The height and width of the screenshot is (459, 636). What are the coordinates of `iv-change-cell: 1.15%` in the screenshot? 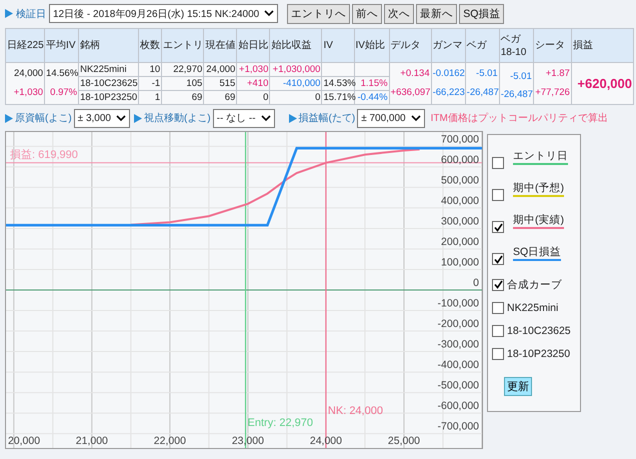 It's located at (372, 83).